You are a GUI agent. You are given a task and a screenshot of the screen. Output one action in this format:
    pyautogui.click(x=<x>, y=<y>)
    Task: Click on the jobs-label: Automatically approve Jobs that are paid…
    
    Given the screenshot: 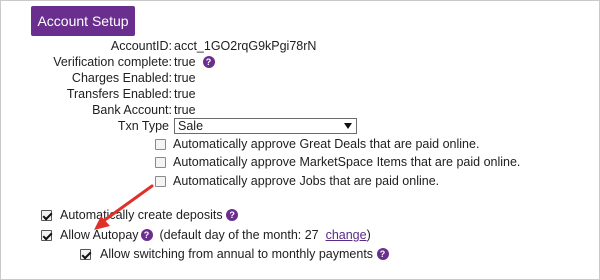 What is the action you would take?
    pyautogui.click(x=306, y=181)
    